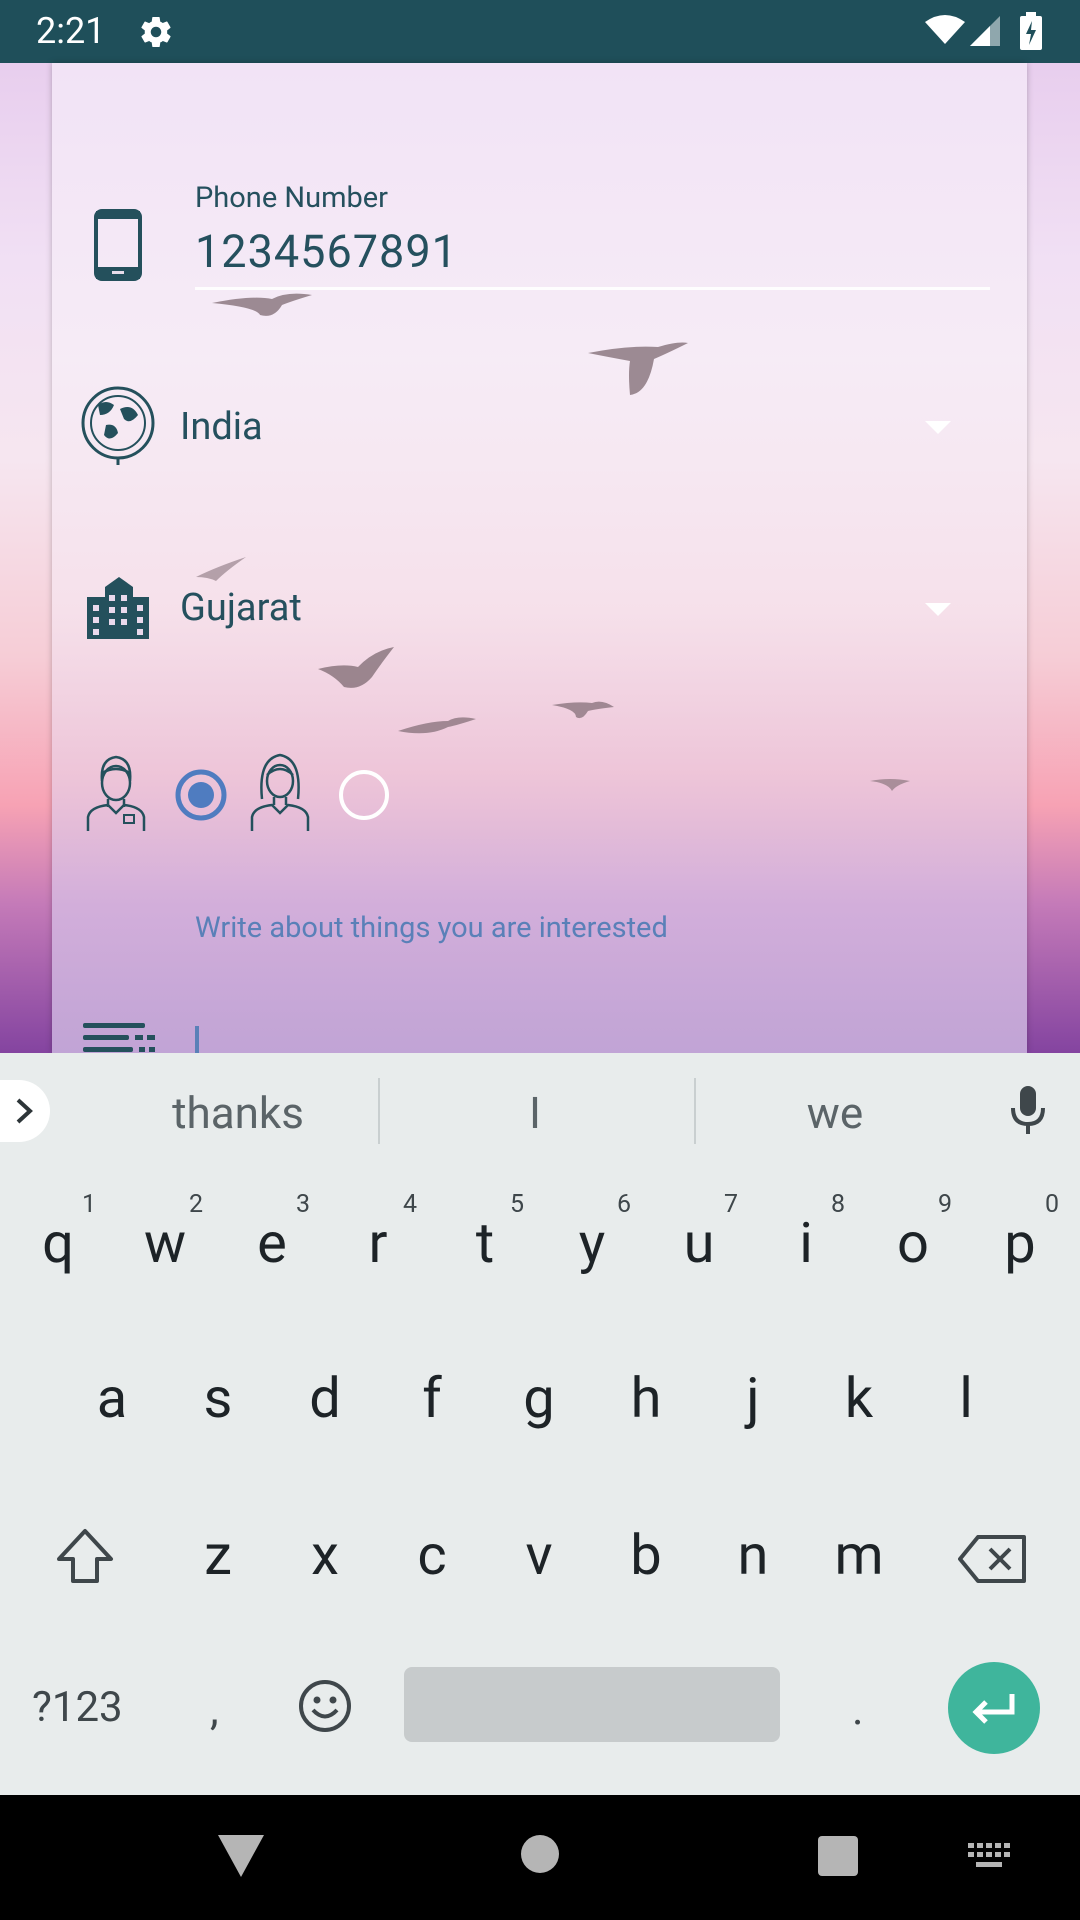  I want to click on key-hint-number: 9, so click(945, 1204).